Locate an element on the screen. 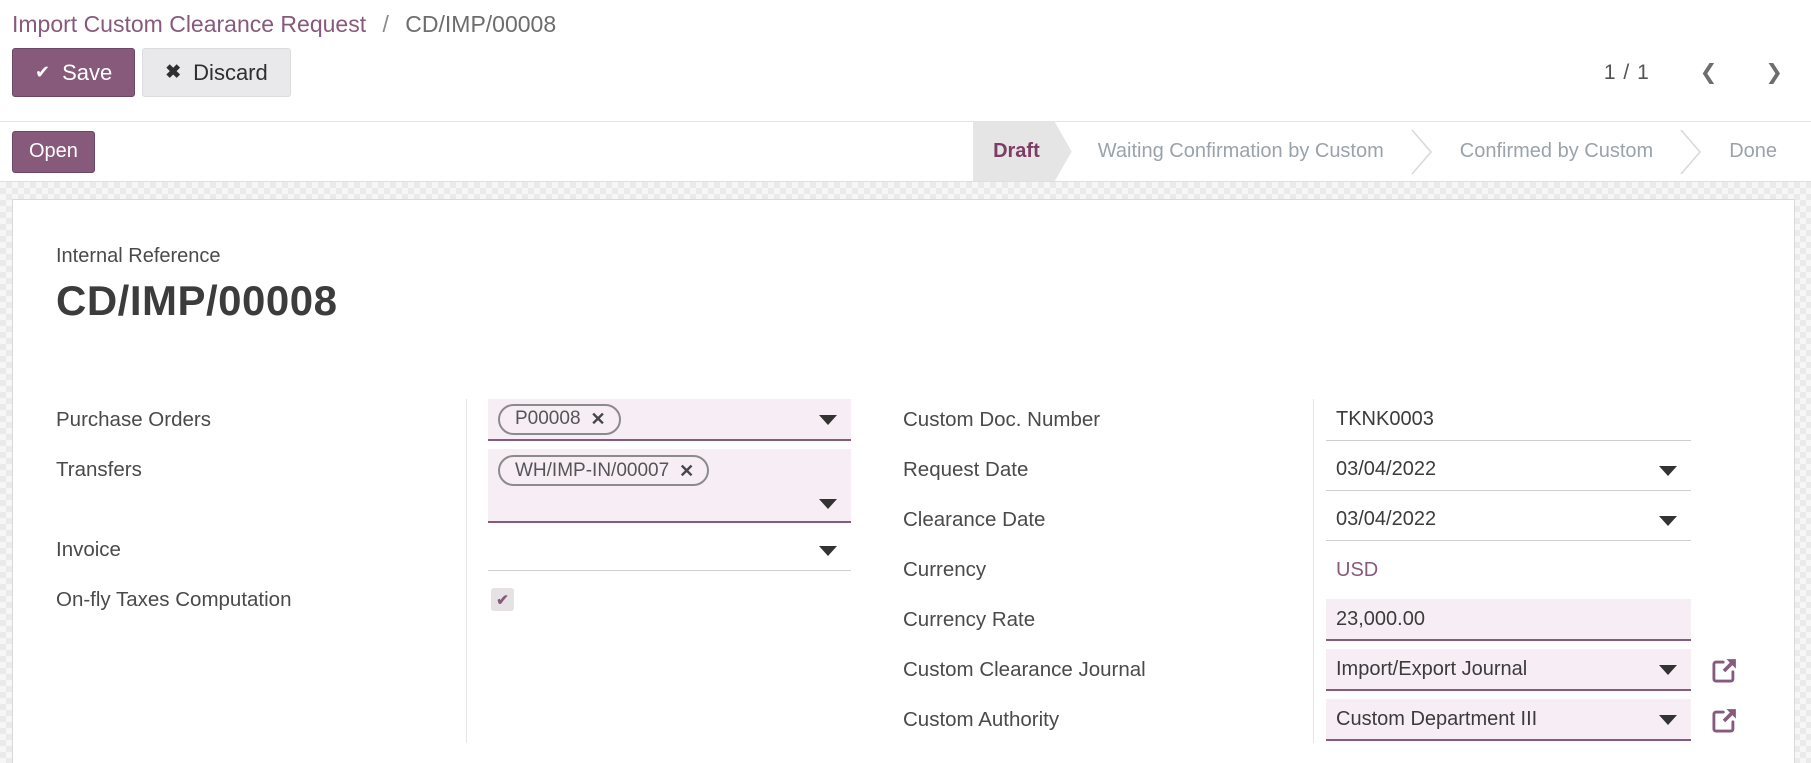  open-button: Open is located at coordinates (53, 151).